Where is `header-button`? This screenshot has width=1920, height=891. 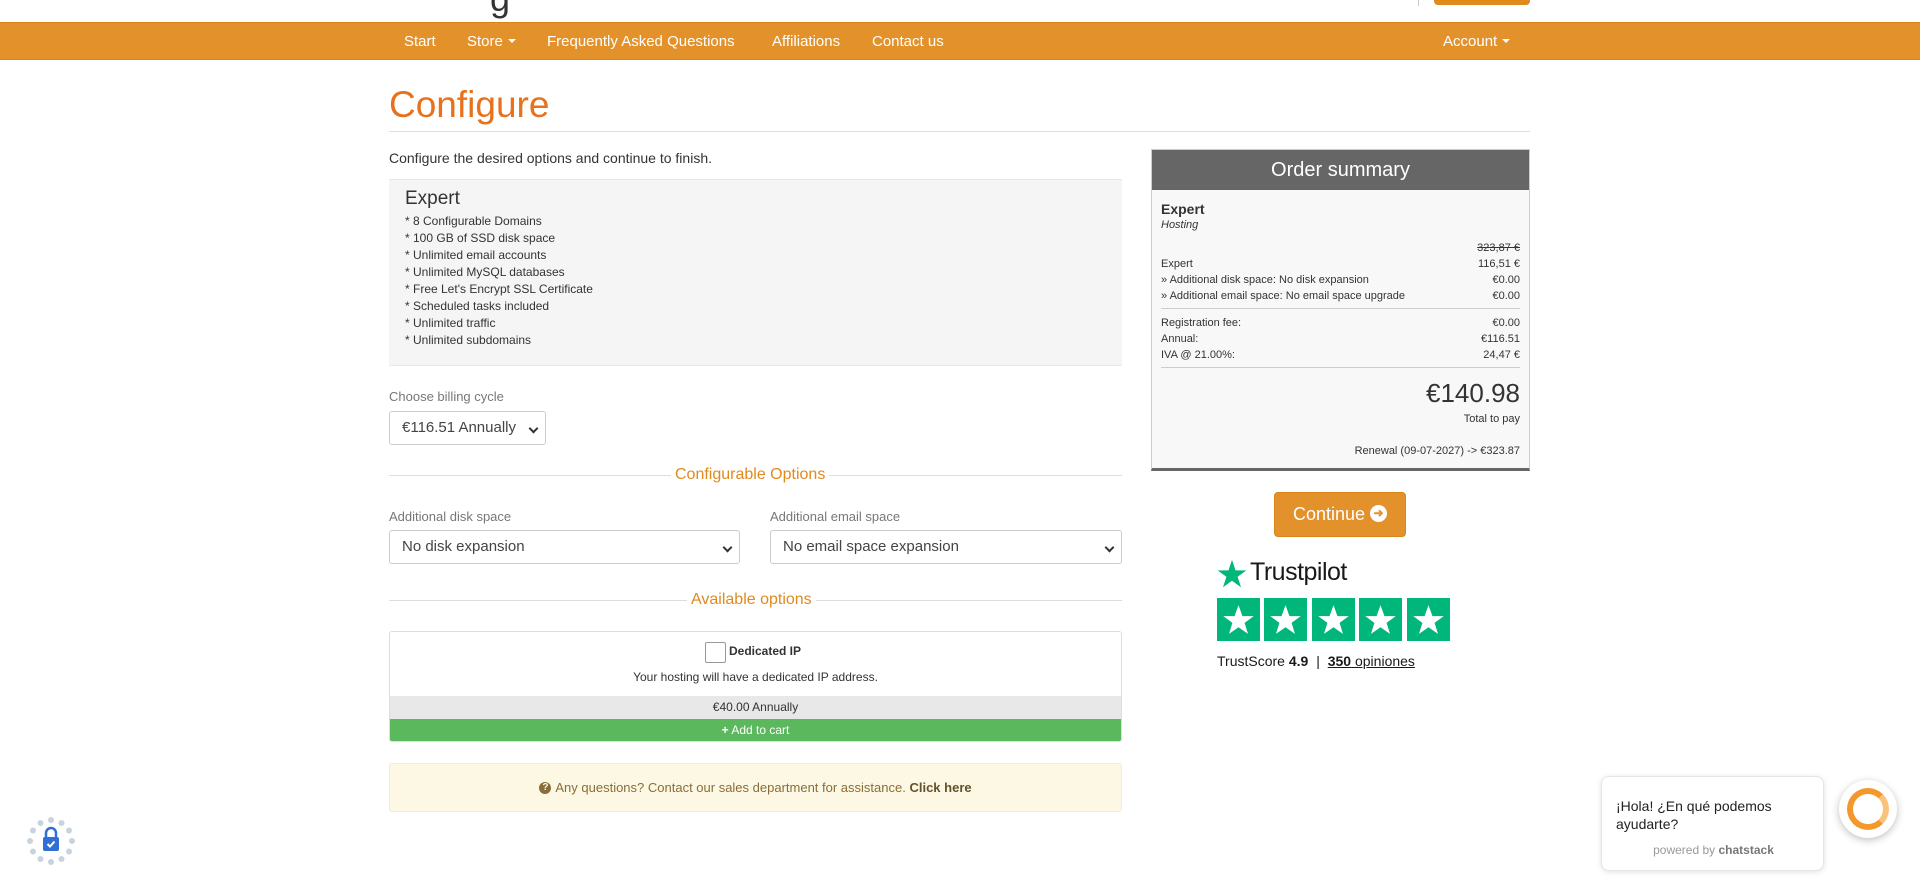 header-button is located at coordinates (1482, 2).